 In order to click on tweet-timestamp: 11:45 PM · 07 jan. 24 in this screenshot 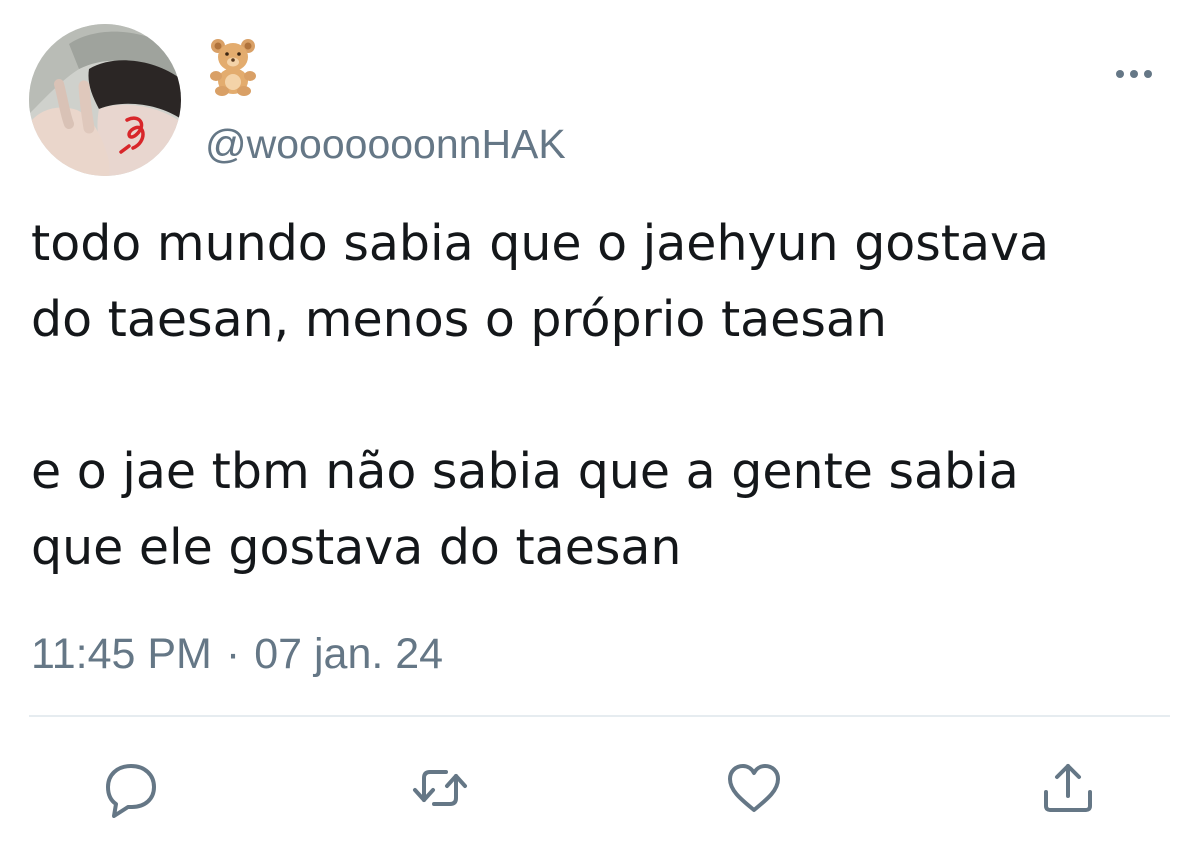, I will do `click(237, 654)`.